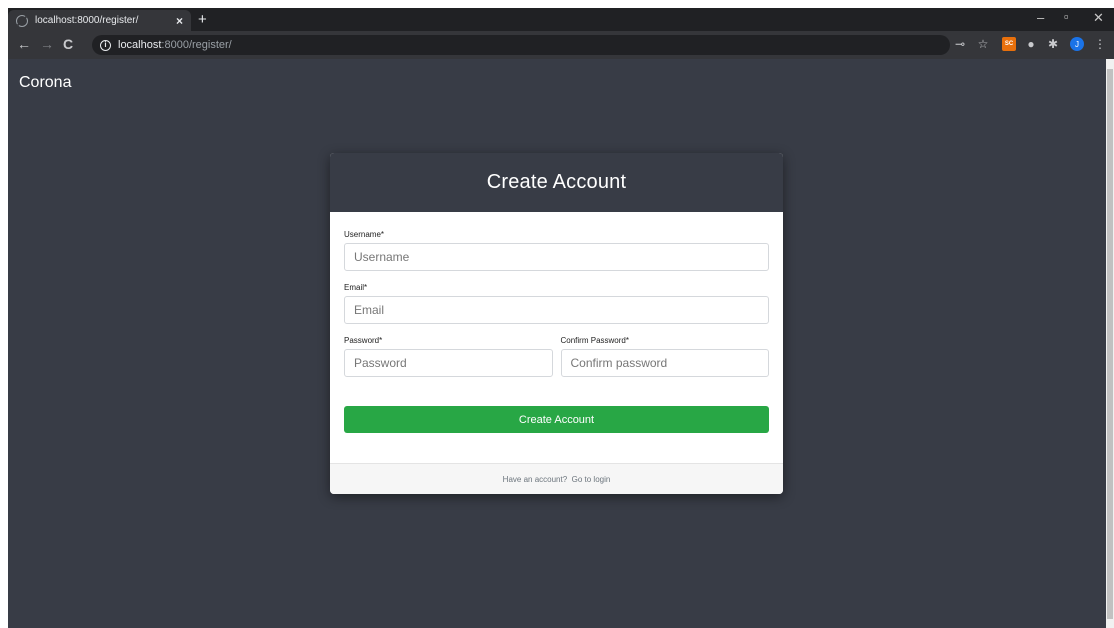 The height and width of the screenshot is (628, 1114). Describe the element at coordinates (1077, 44) in the screenshot. I see `profile-avatar: J` at that location.